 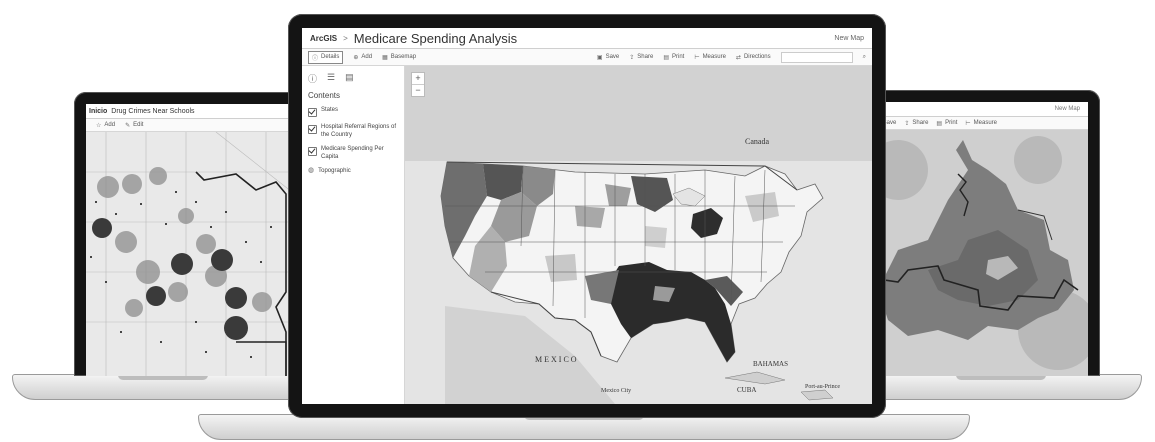 I want to click on save-button: ▣ Save, so click(x=608, y=57).